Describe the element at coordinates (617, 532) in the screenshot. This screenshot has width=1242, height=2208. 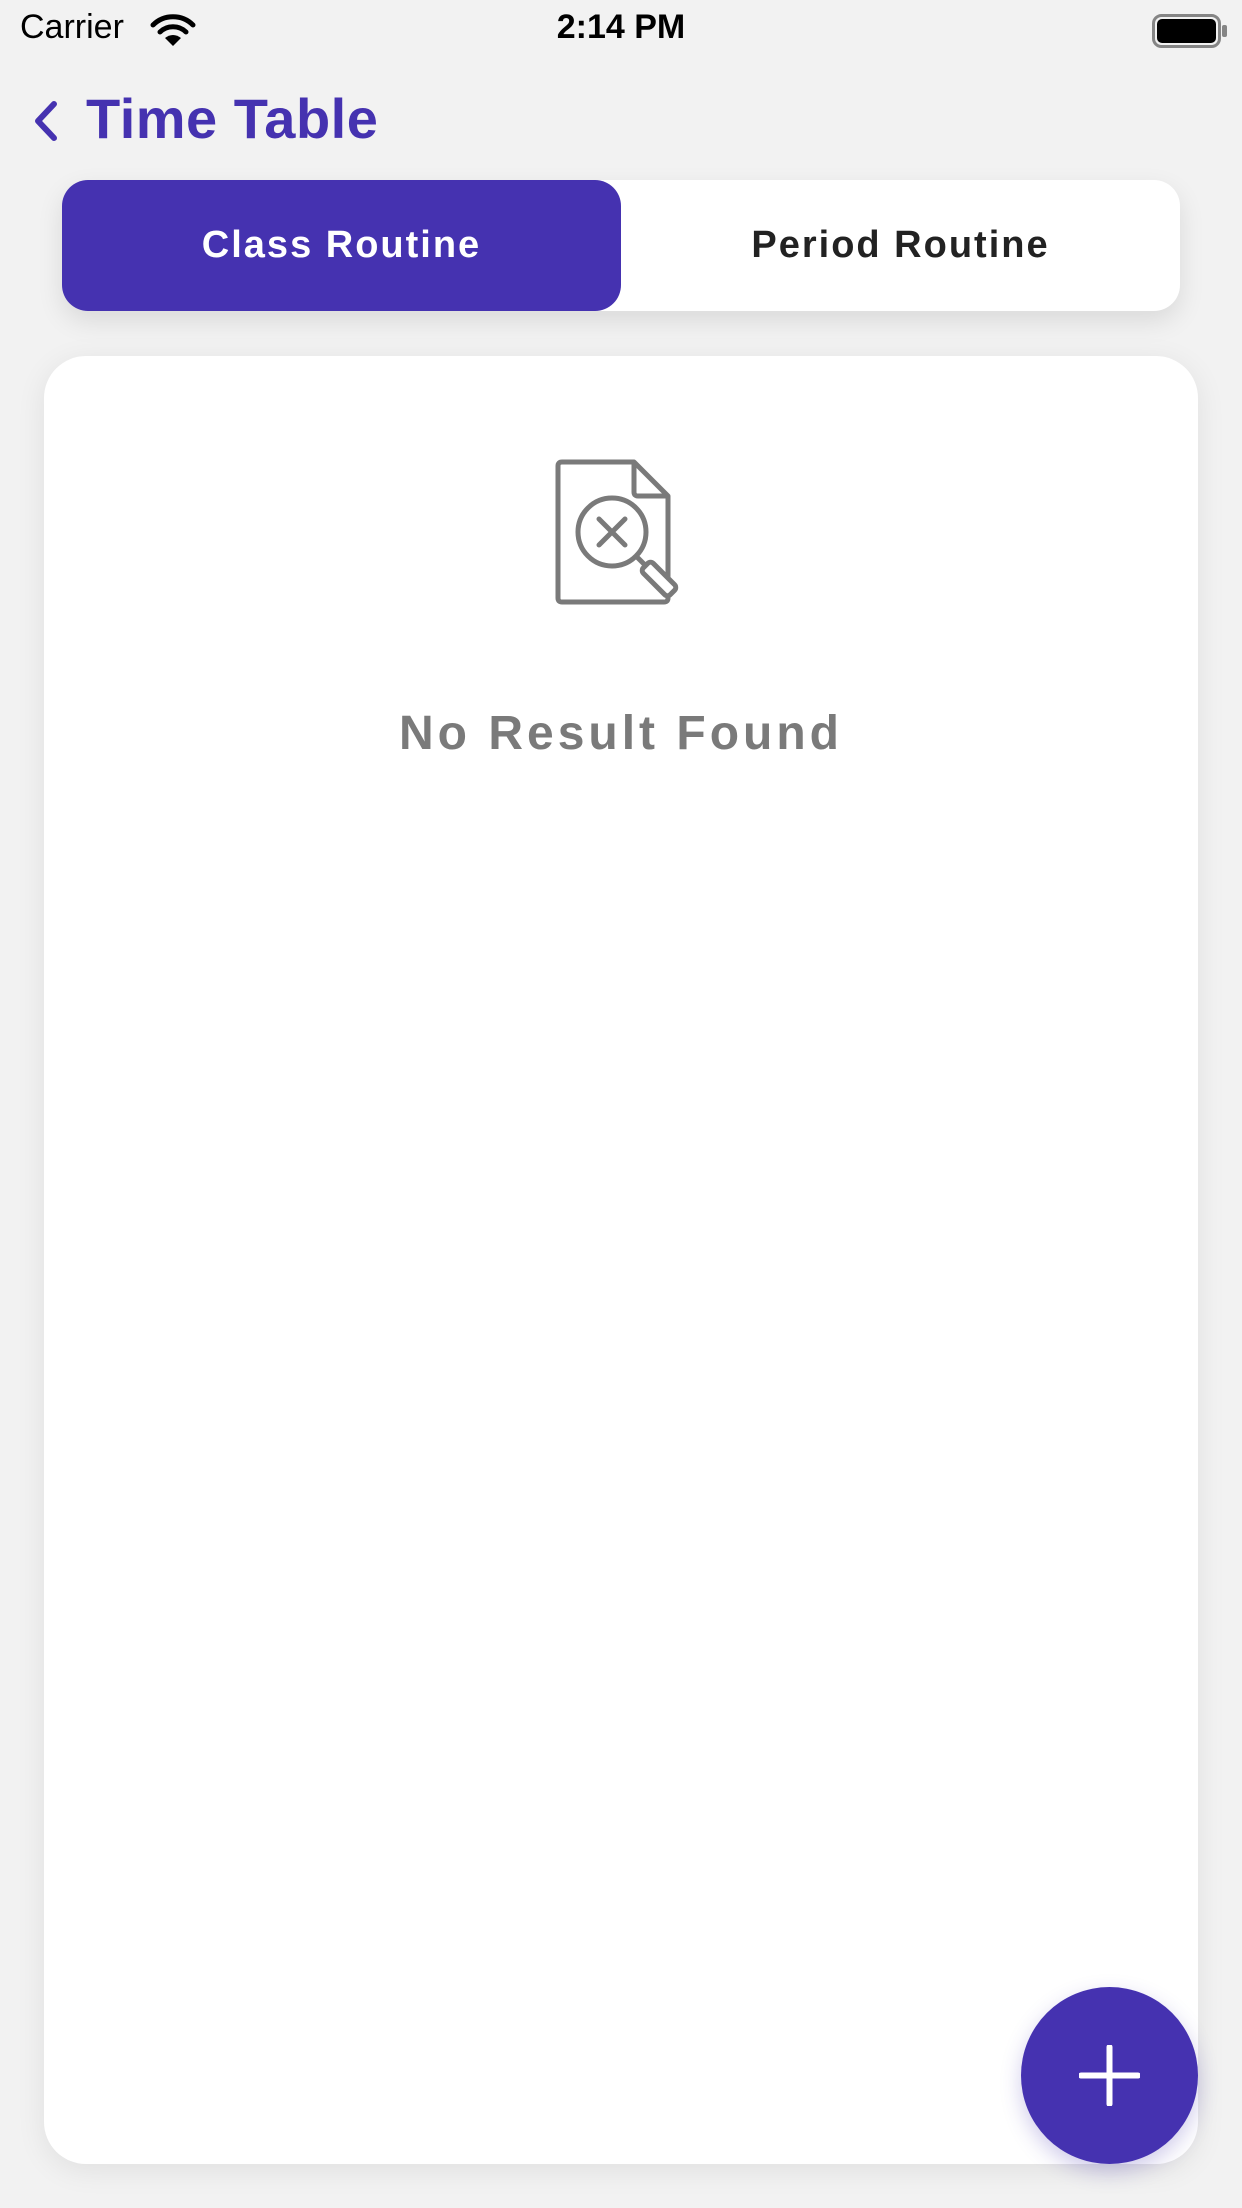
I see `document-search-x-icon` at that location.